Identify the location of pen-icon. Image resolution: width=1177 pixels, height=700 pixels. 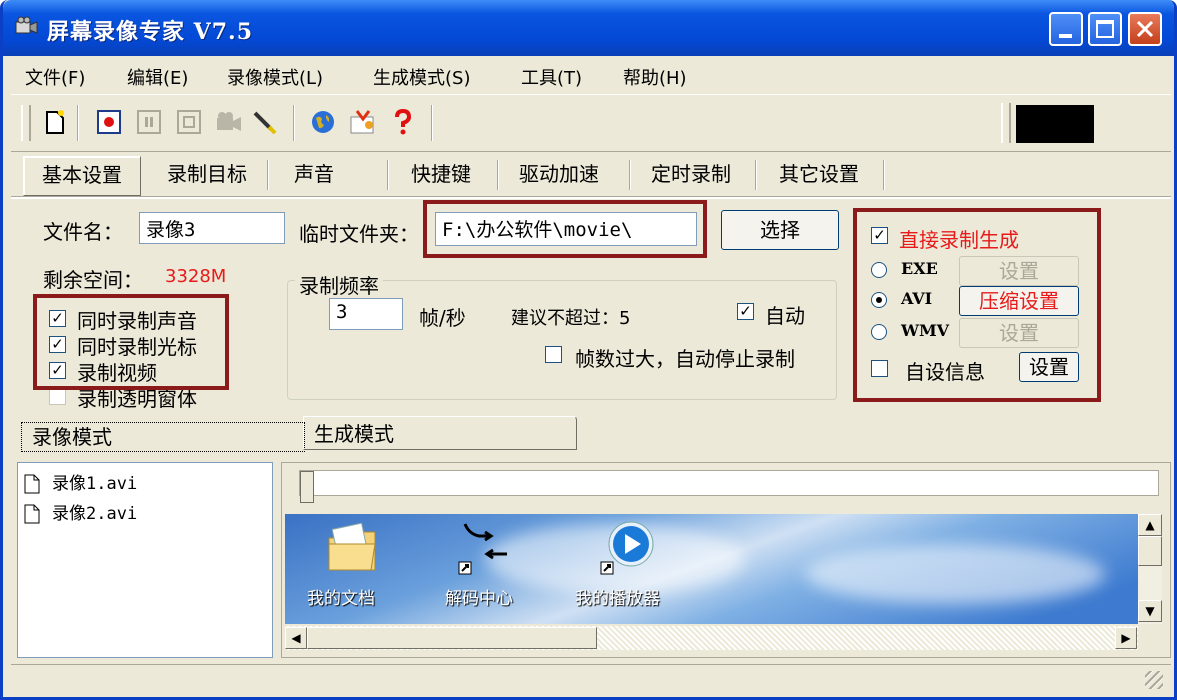
(265, 122).